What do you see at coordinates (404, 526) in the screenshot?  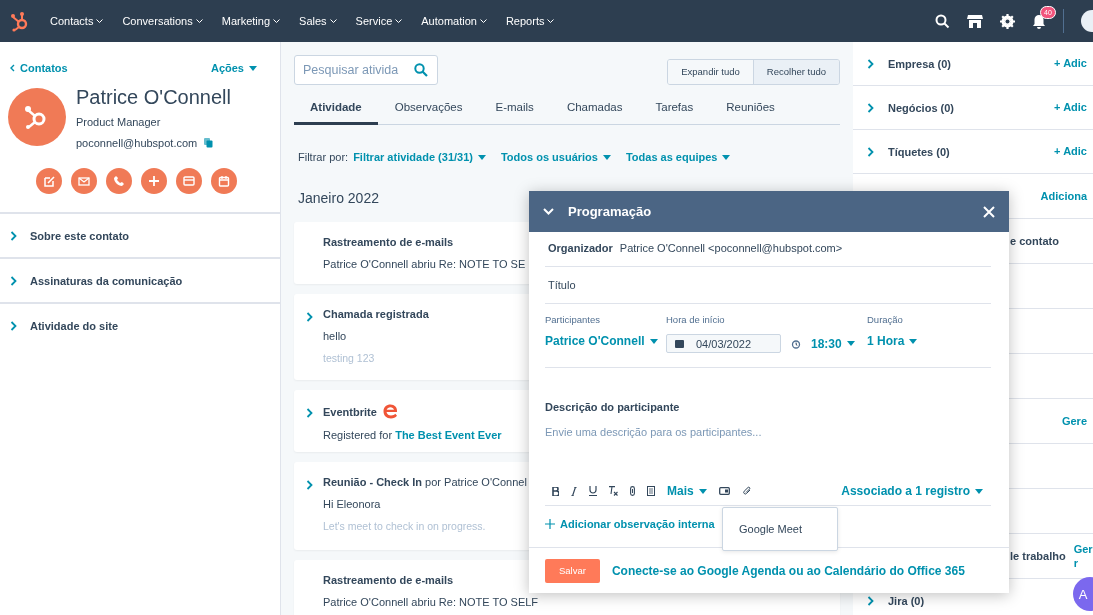 I see `activity-preview: Let's meet to check in on progress.` at bounding box center [404, 526].